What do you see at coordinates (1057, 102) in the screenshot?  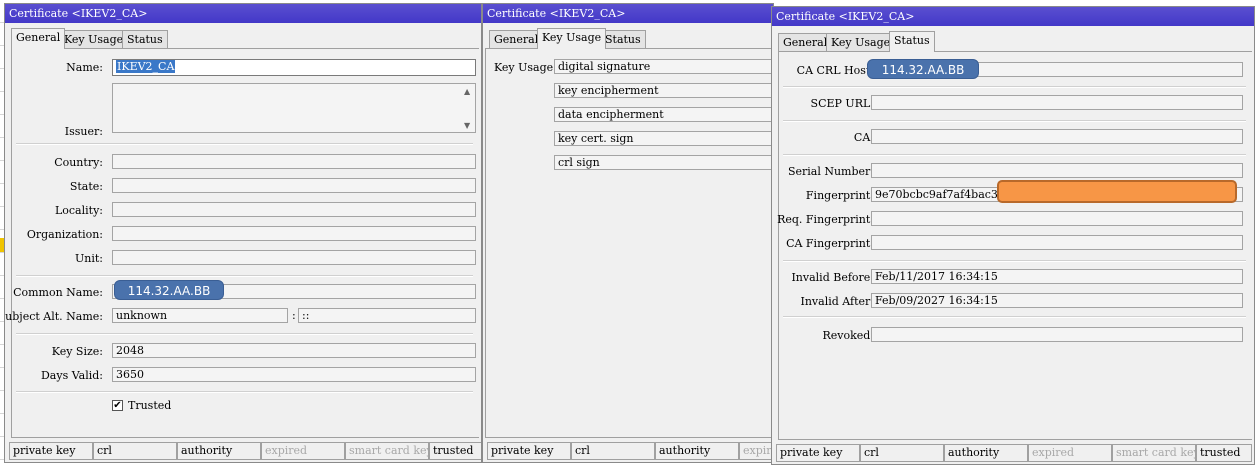 I see `scep-url-field` at bounding box center [1057, 102].